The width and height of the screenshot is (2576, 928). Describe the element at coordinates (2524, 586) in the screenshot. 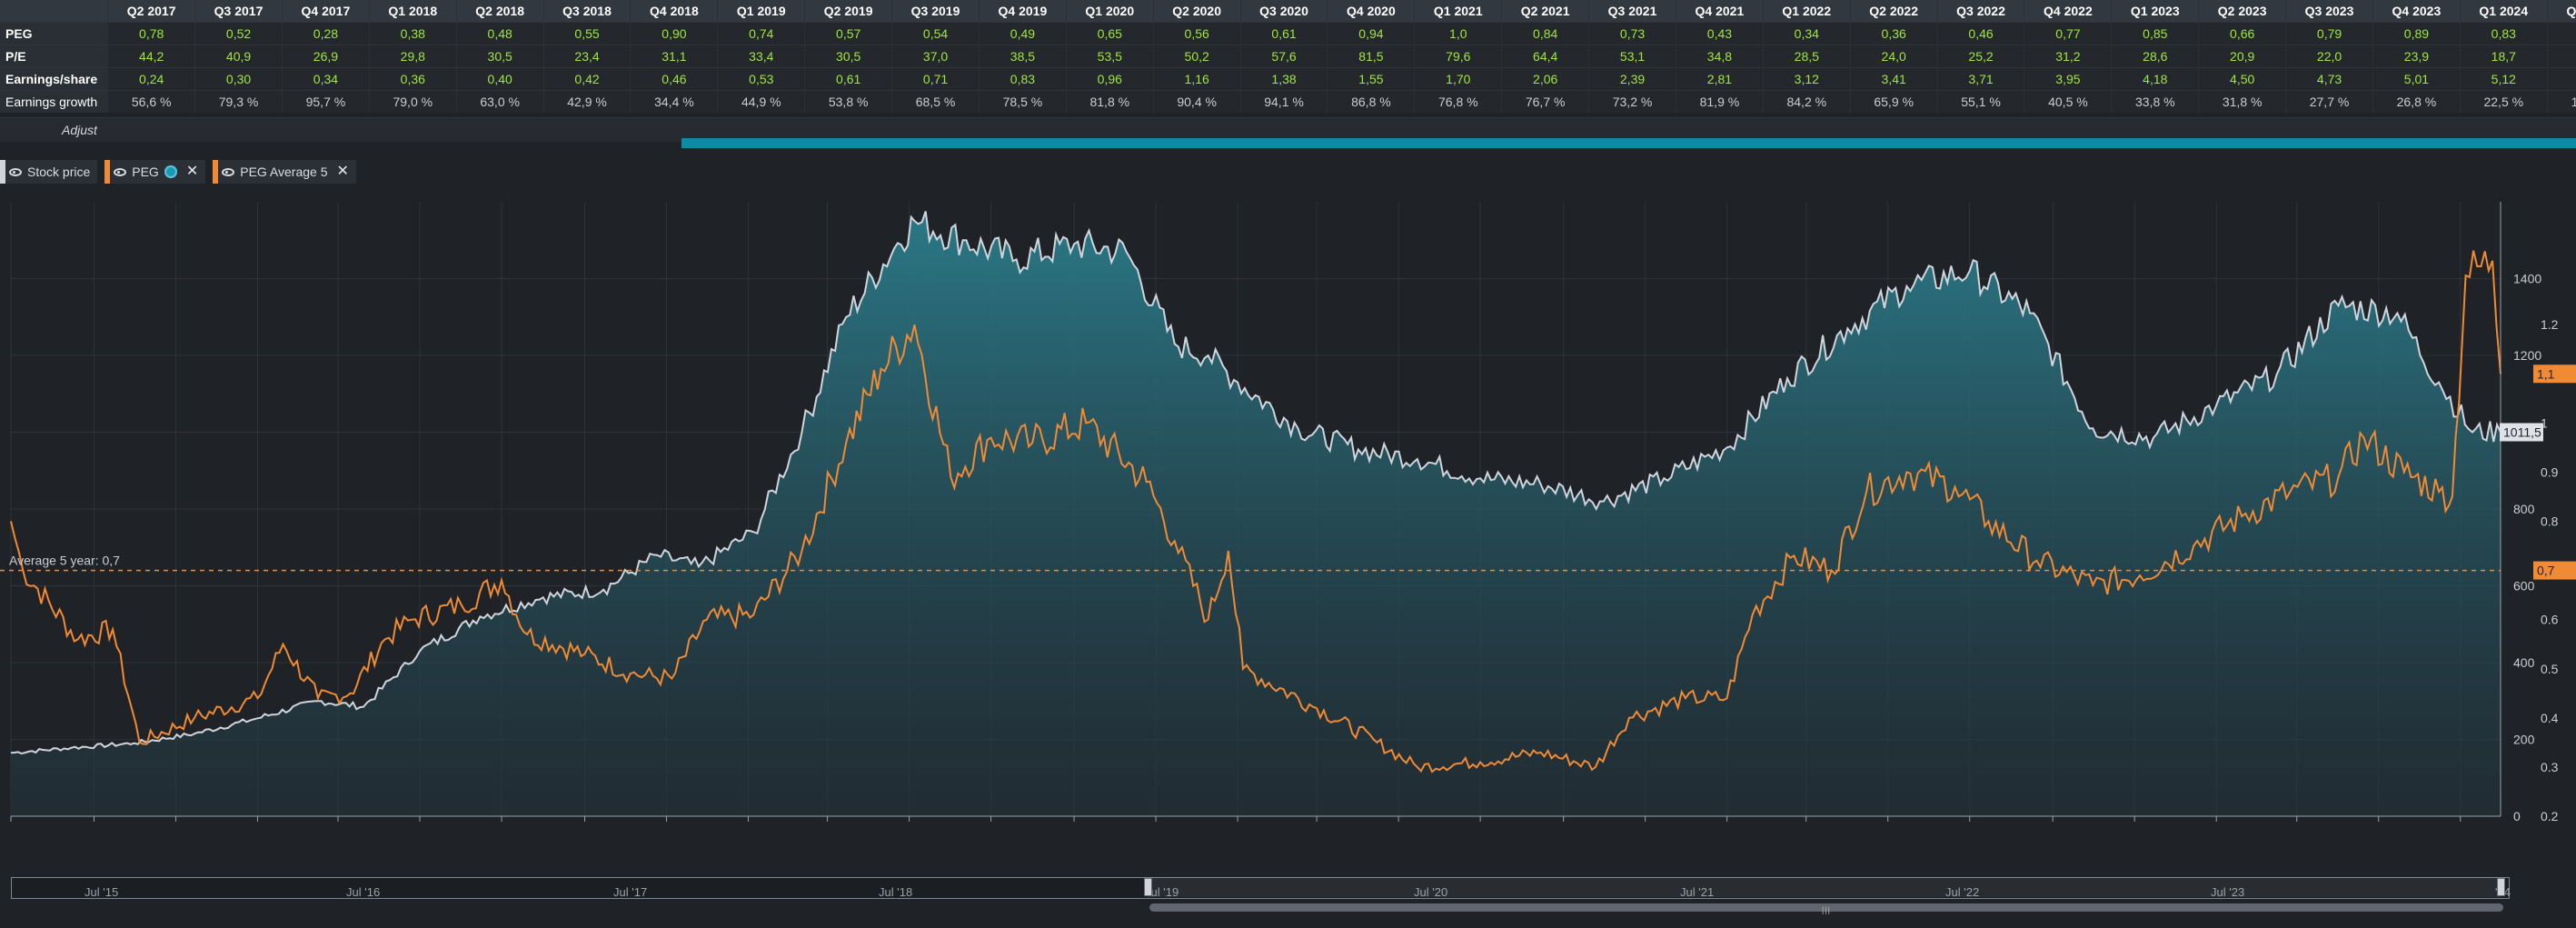

I see `y-price-tick-label: 600` at that location.